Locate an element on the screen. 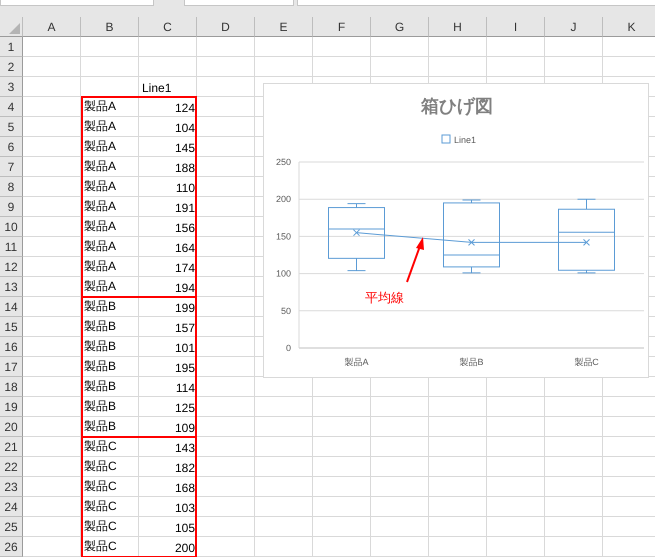 The image size is (655, 557). row-header: 20 is located at coordinates (11, 427).